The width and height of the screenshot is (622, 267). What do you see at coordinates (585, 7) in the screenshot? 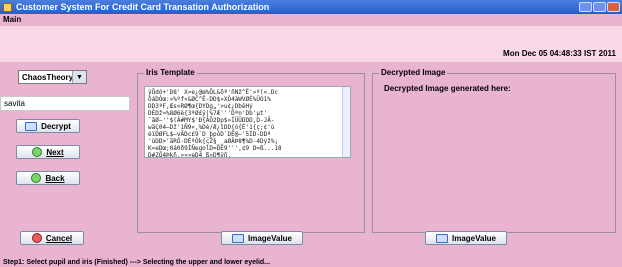
I see `minimize-button` at bounding box center [585, 7].